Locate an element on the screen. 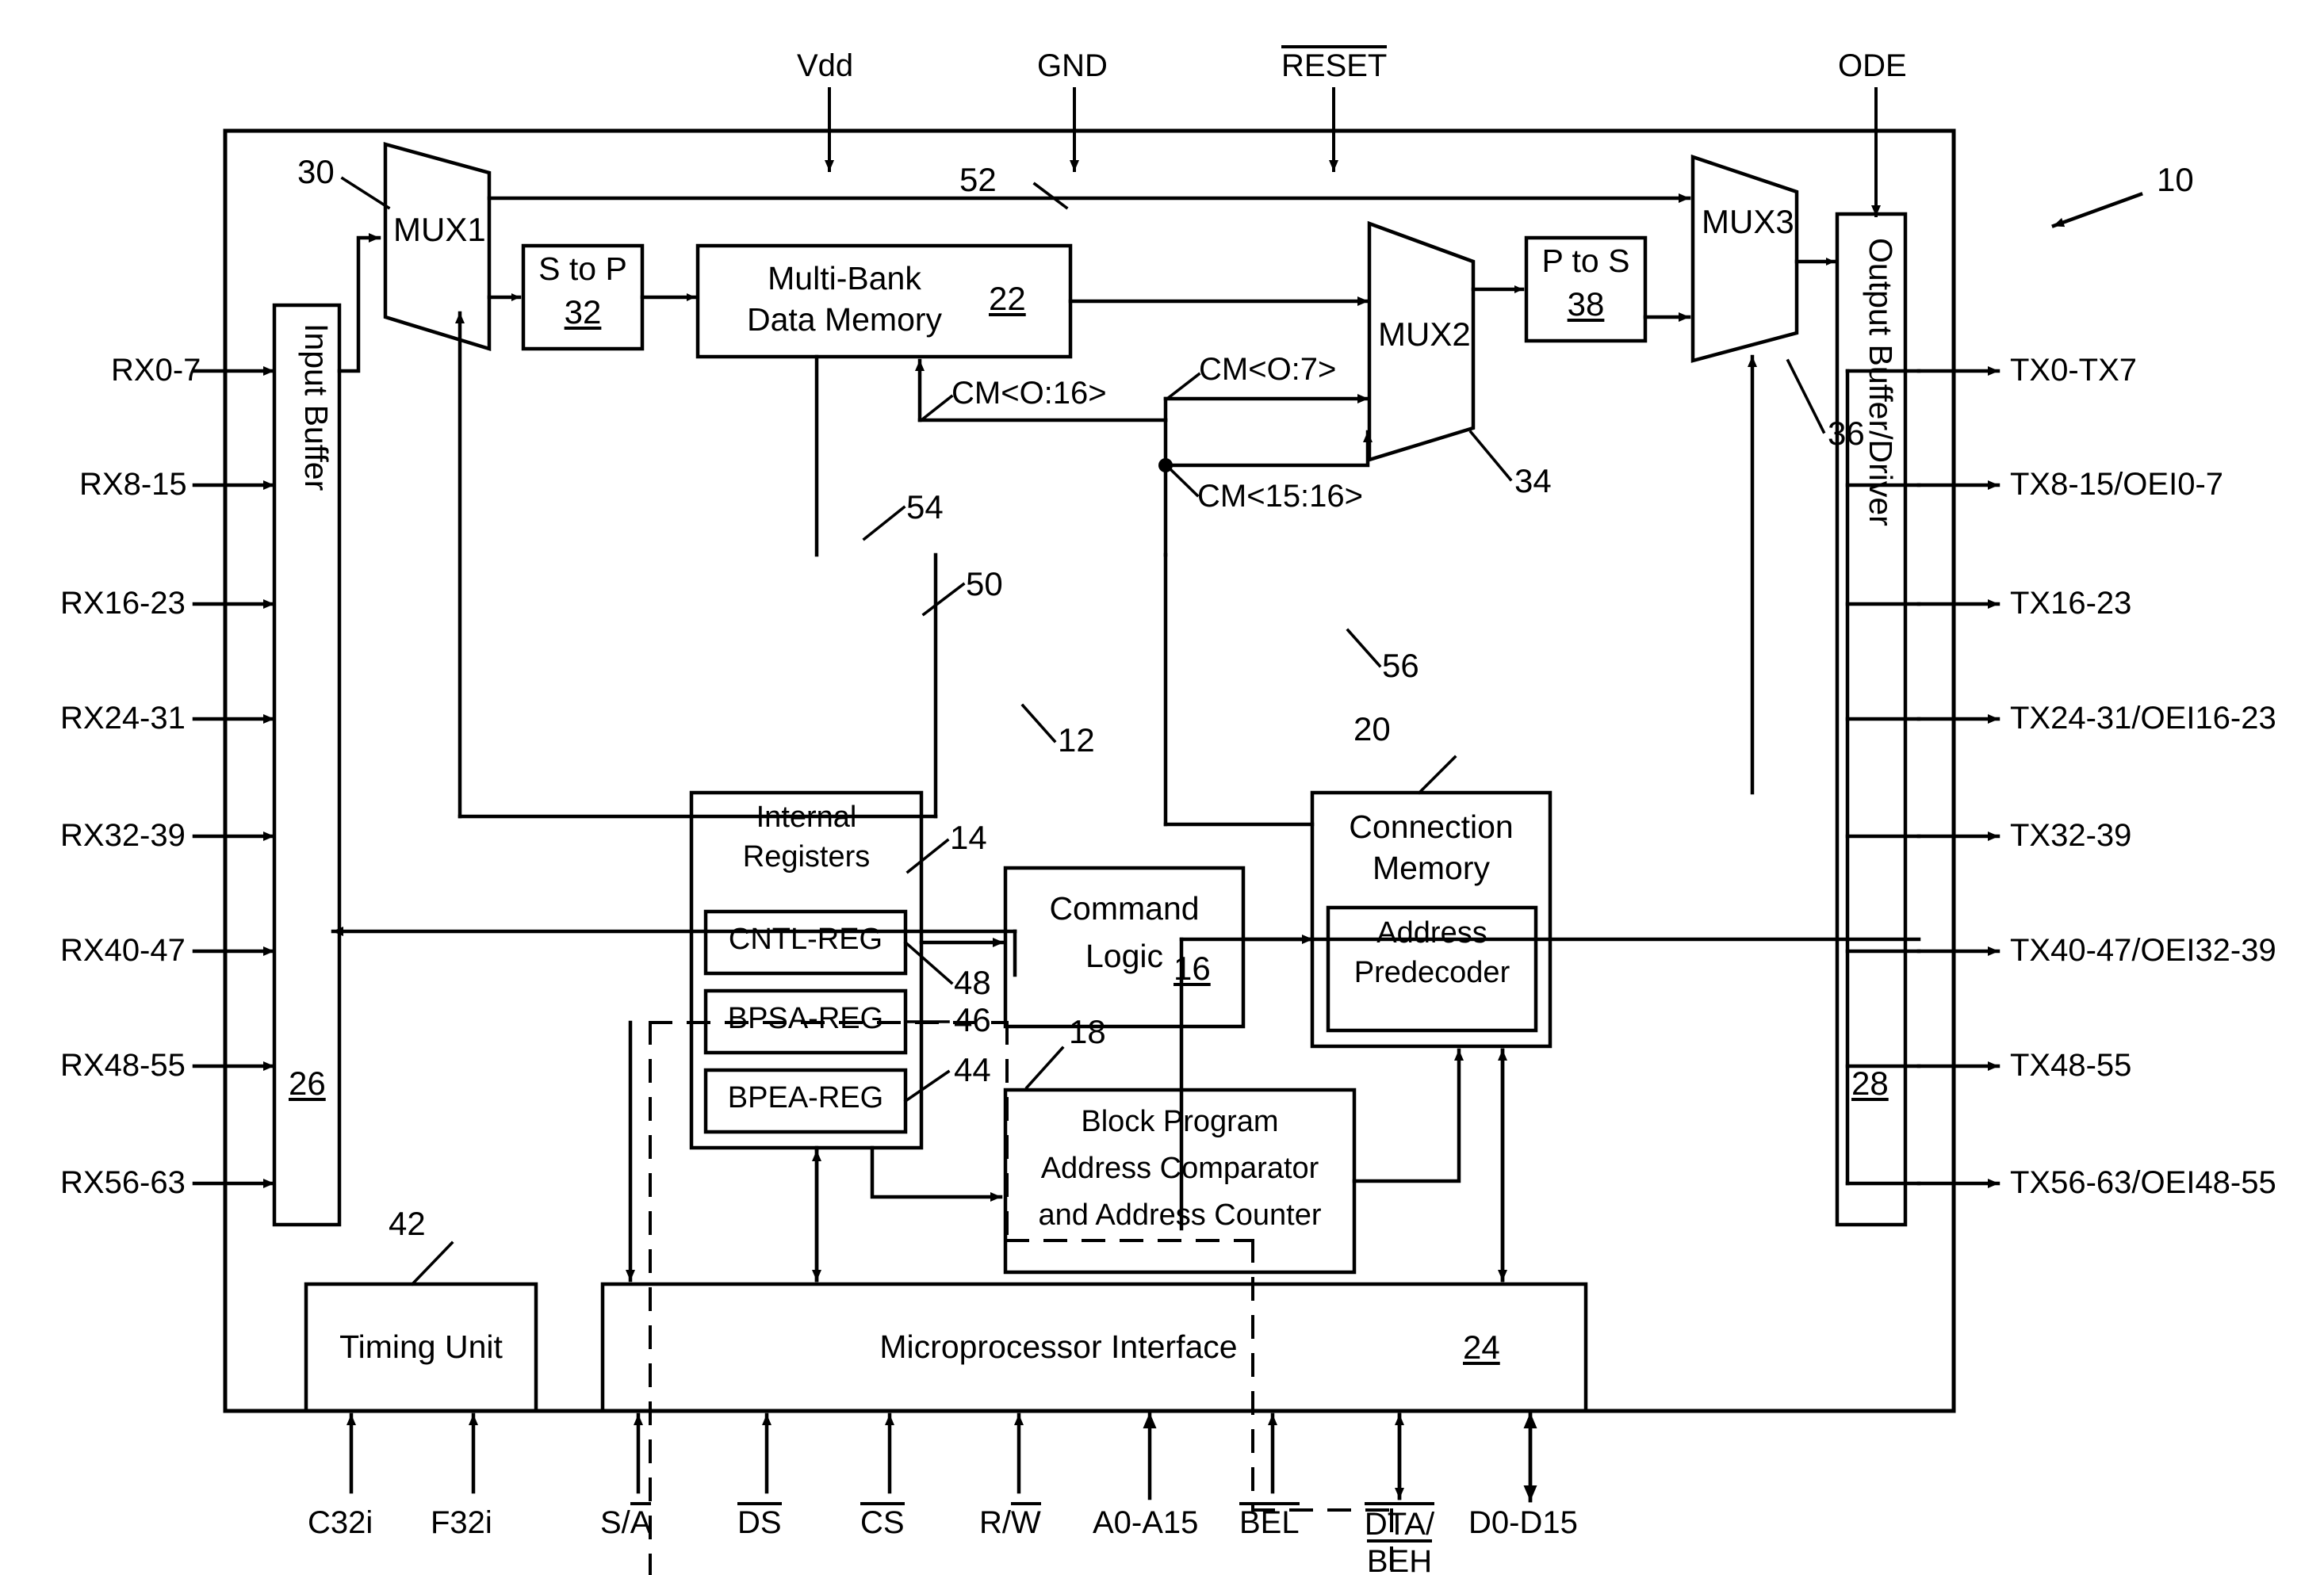 This screenshot has width=2324, height=1575. block-program-line2: Address Comparator is located at coordinates (1180, 1168).